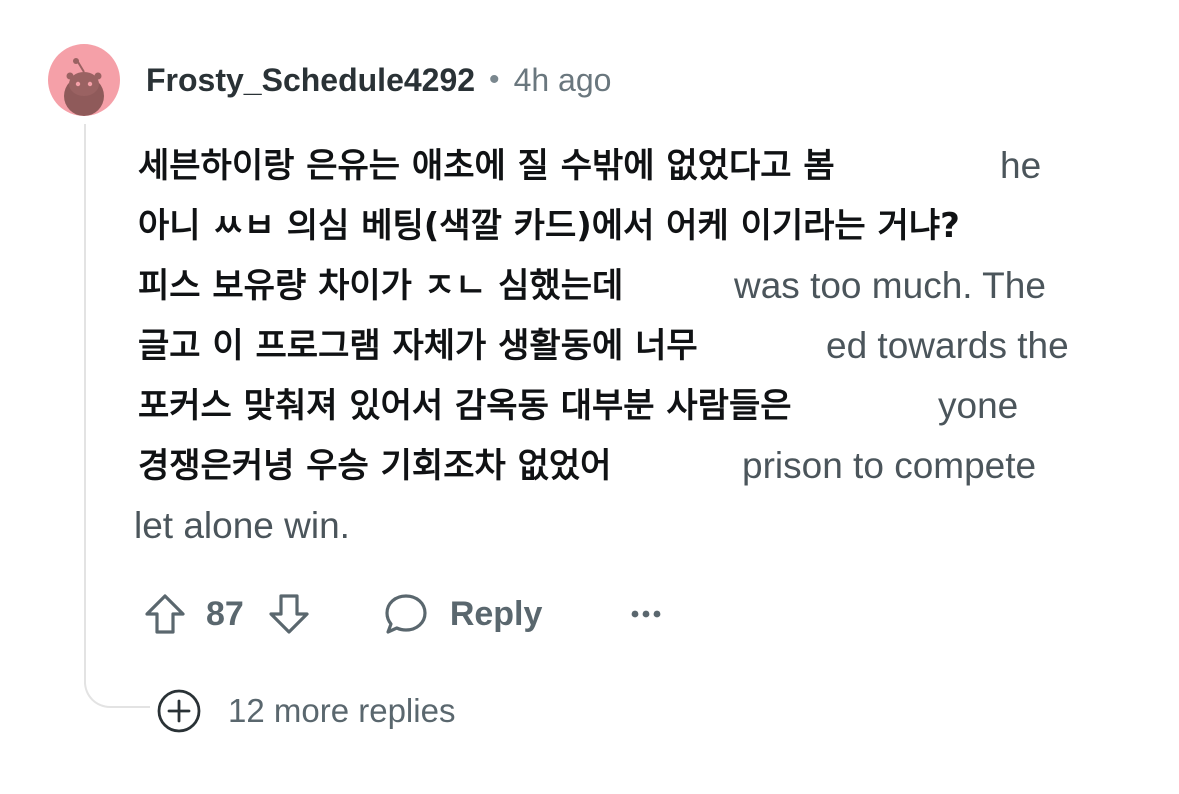 The height and width of the screenshot is (794, 1179). Describe the element at coordinates (649, 466) in the screenshot. I see `comment-line: prison to compete 경쟁은커녕 우승 기회조차 없었어` at that location.